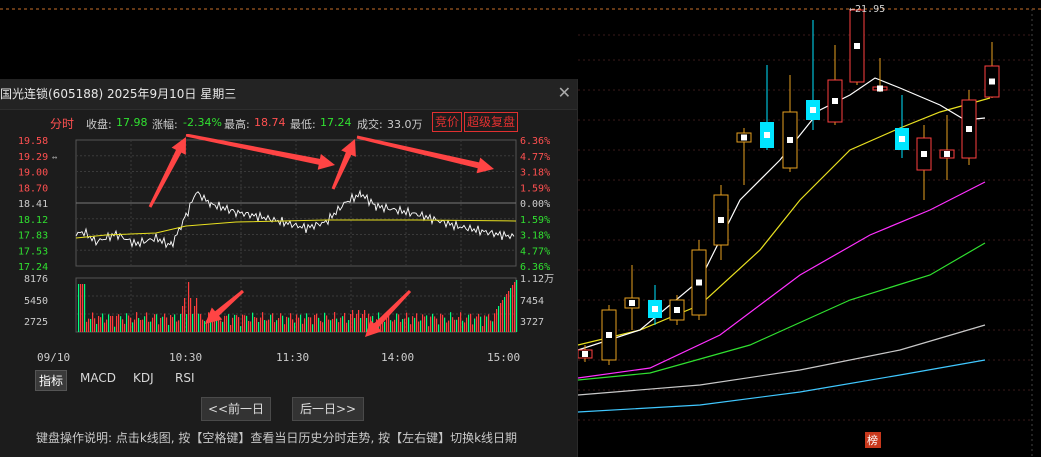  Describe the element at coordinates (491, 122) in the screenshot. I see `super-replay-button: 超级复盘` at that location.